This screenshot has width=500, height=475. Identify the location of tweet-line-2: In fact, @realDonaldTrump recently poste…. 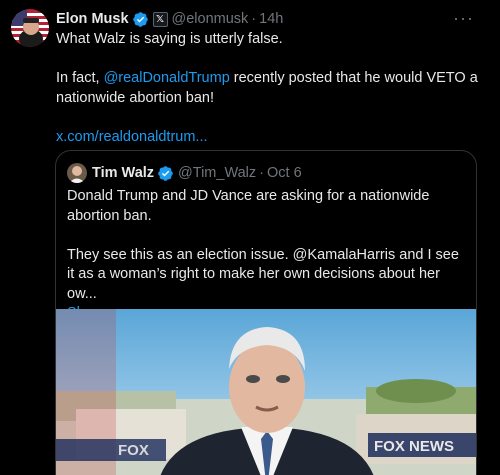
(271, 88).